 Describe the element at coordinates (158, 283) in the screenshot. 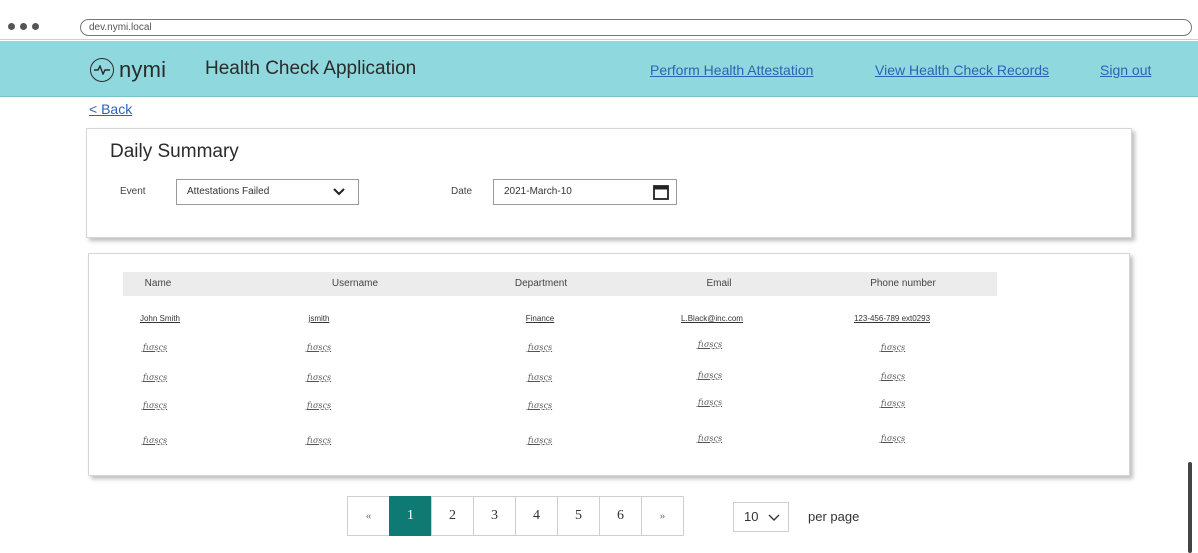

I see `column-header-name: Name` at that location.